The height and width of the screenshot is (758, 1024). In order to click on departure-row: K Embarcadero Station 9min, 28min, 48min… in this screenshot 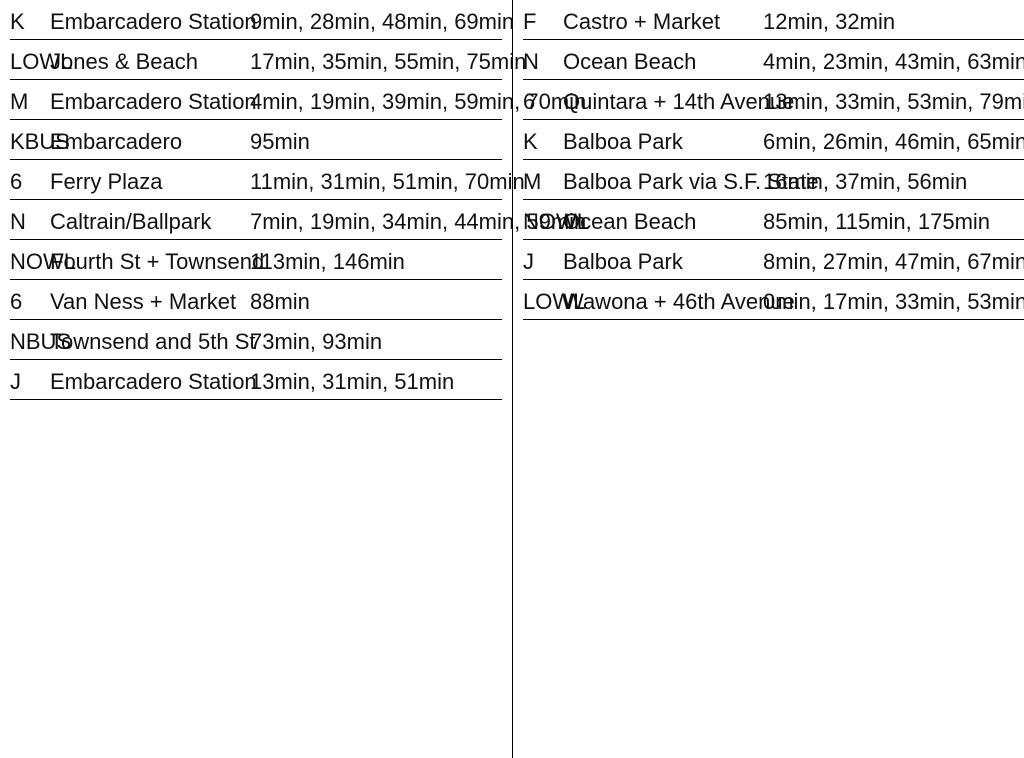, I will do `click(262, 20)`.